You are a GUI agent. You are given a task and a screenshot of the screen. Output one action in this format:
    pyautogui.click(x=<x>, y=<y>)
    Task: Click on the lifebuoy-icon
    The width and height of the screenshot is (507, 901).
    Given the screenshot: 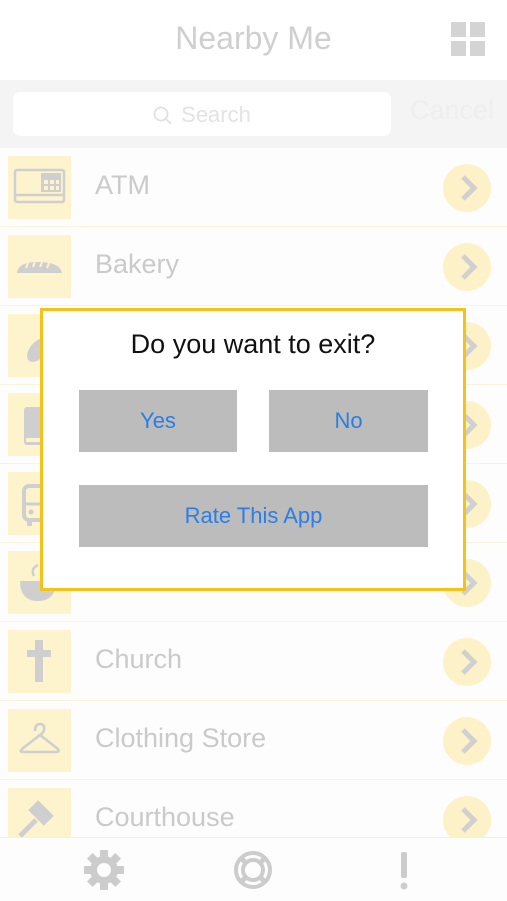 What is the action you would take?
    pyautogui.click(x=253, y=870)
    